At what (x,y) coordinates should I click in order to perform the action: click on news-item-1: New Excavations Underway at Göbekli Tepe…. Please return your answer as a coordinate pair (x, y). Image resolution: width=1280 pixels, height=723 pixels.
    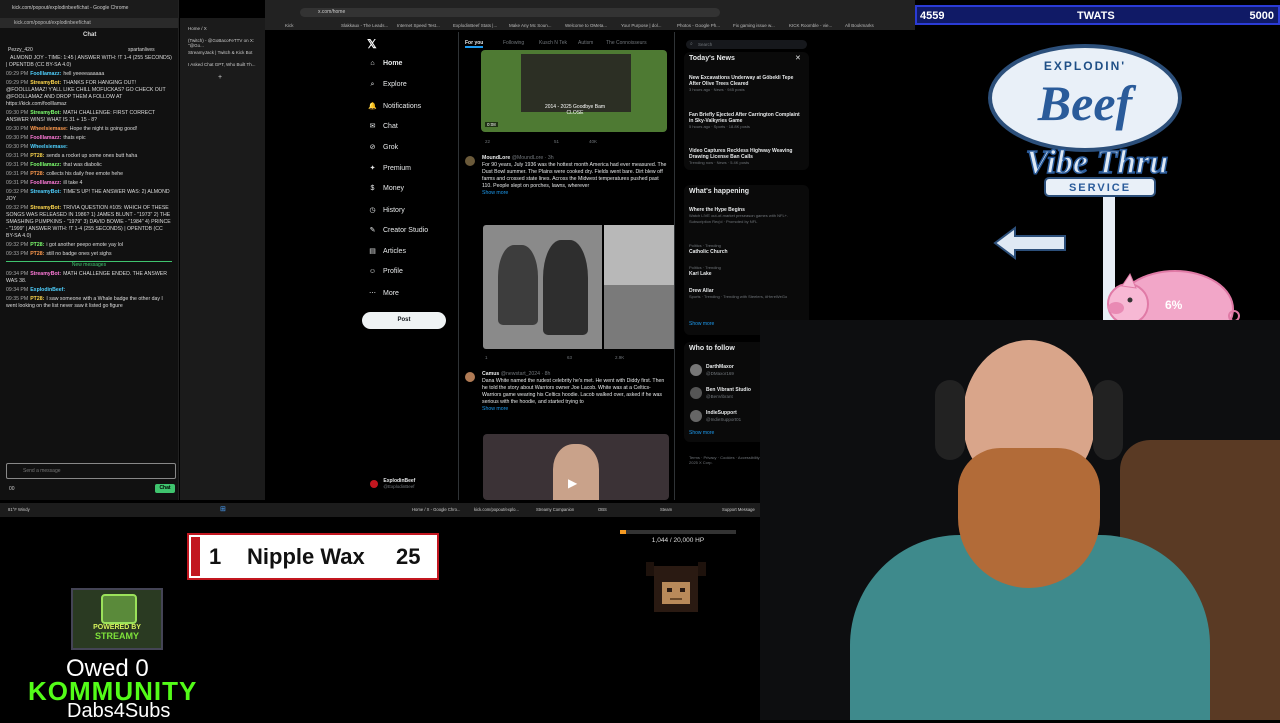
    Looking at the image, I should click on (746, 84).